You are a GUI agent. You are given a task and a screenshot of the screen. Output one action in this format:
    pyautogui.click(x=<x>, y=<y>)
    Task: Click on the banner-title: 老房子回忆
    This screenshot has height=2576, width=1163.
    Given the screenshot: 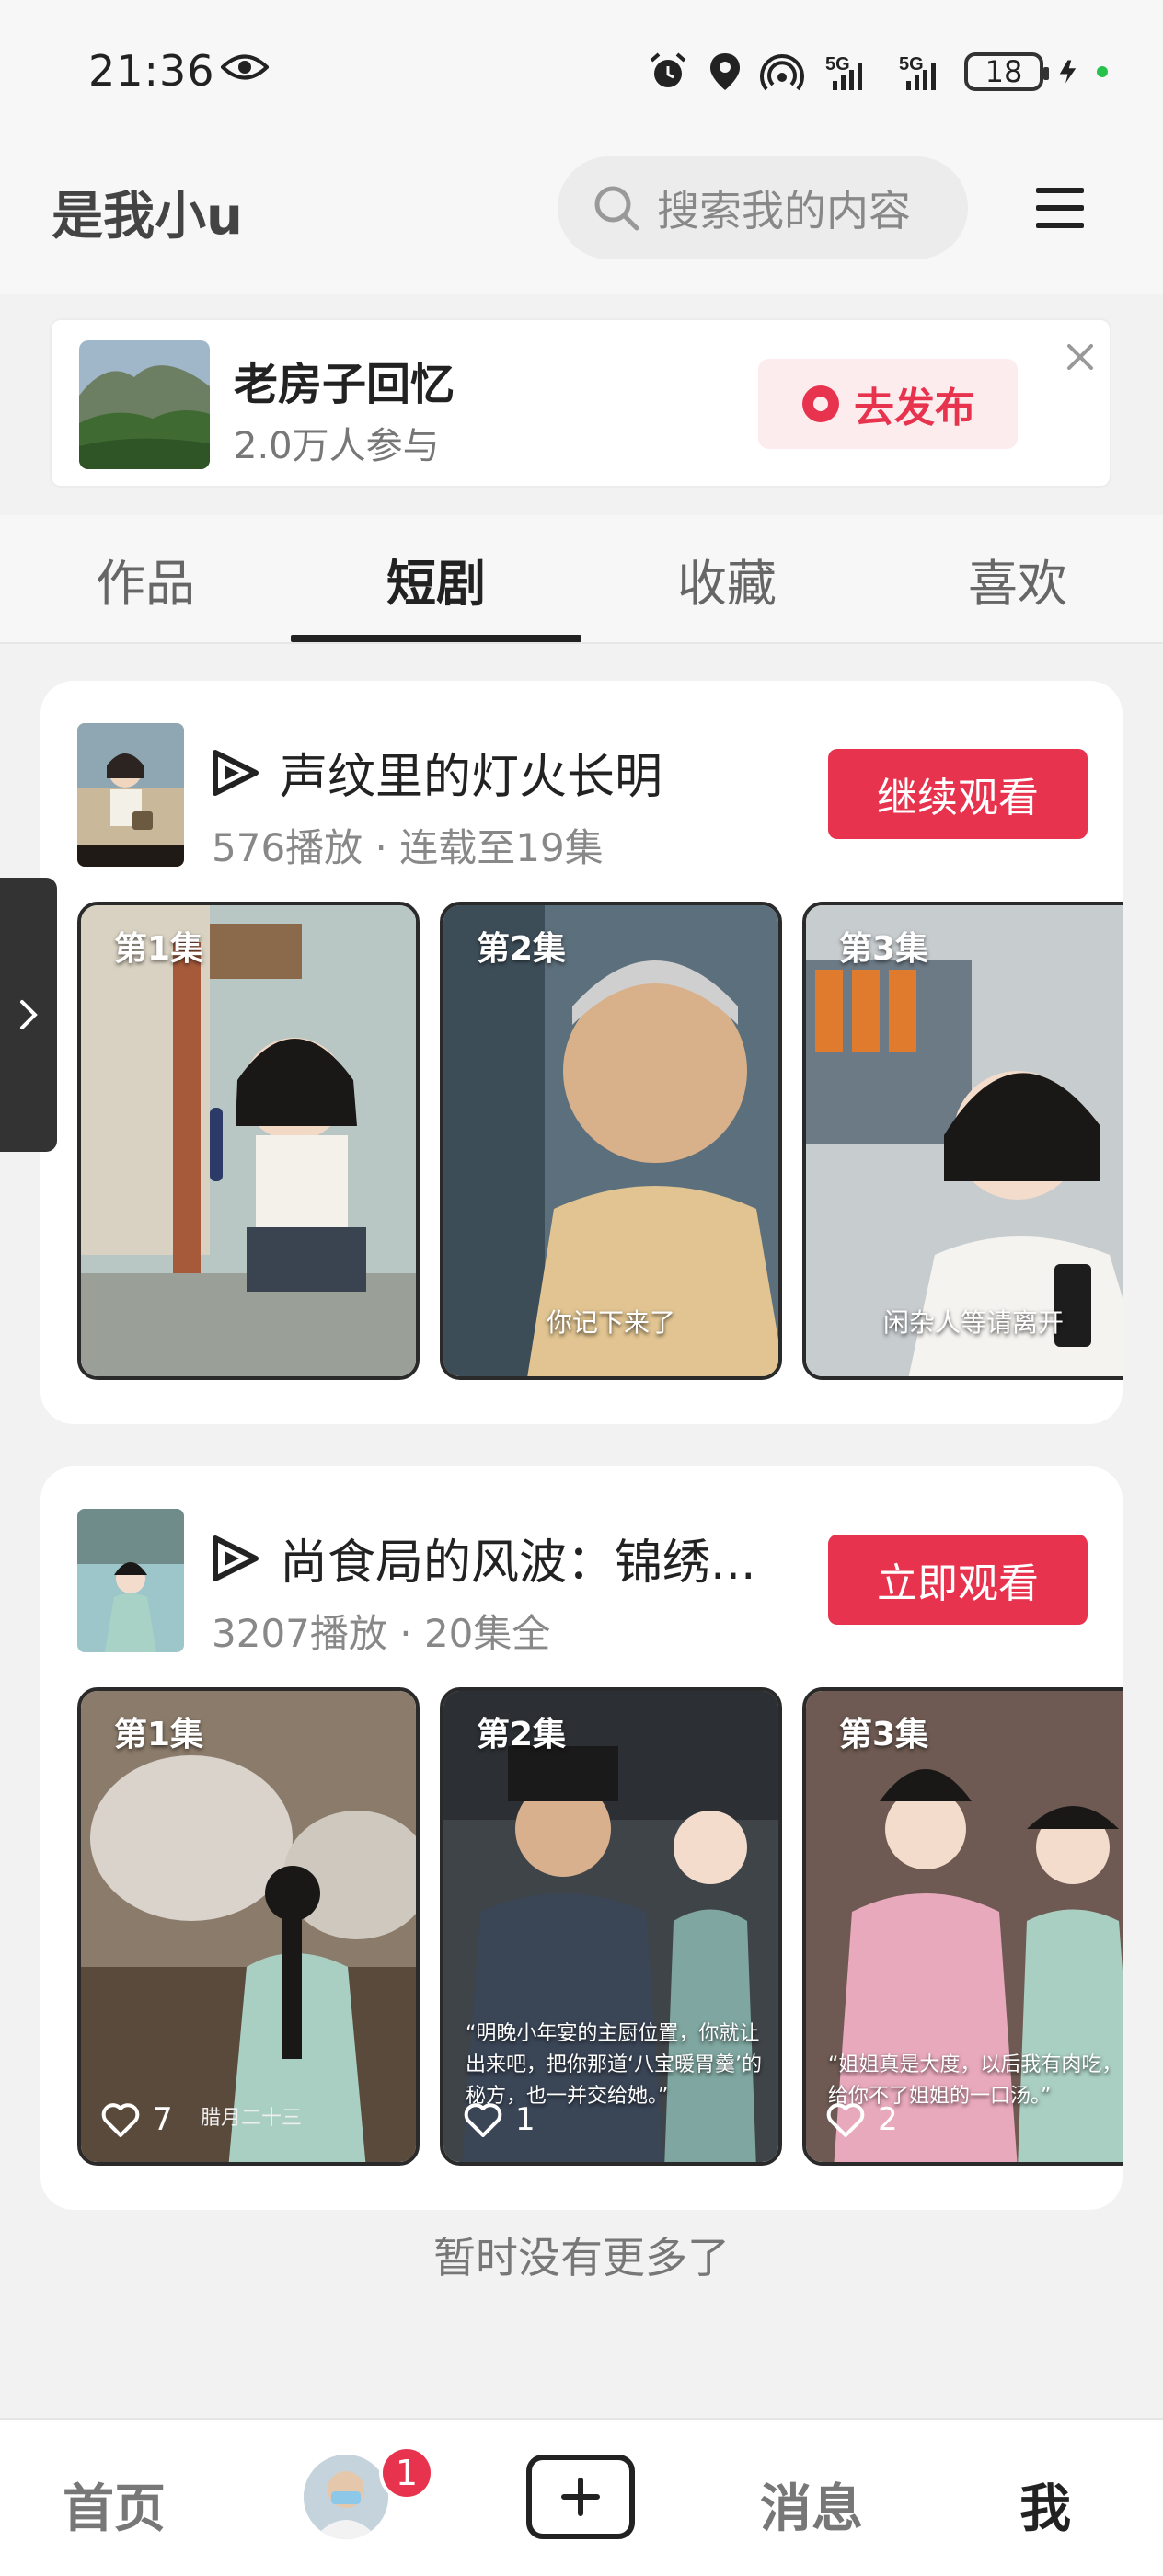 What is the action you would take?
    pyautogui.click(x=344, y=384)
    